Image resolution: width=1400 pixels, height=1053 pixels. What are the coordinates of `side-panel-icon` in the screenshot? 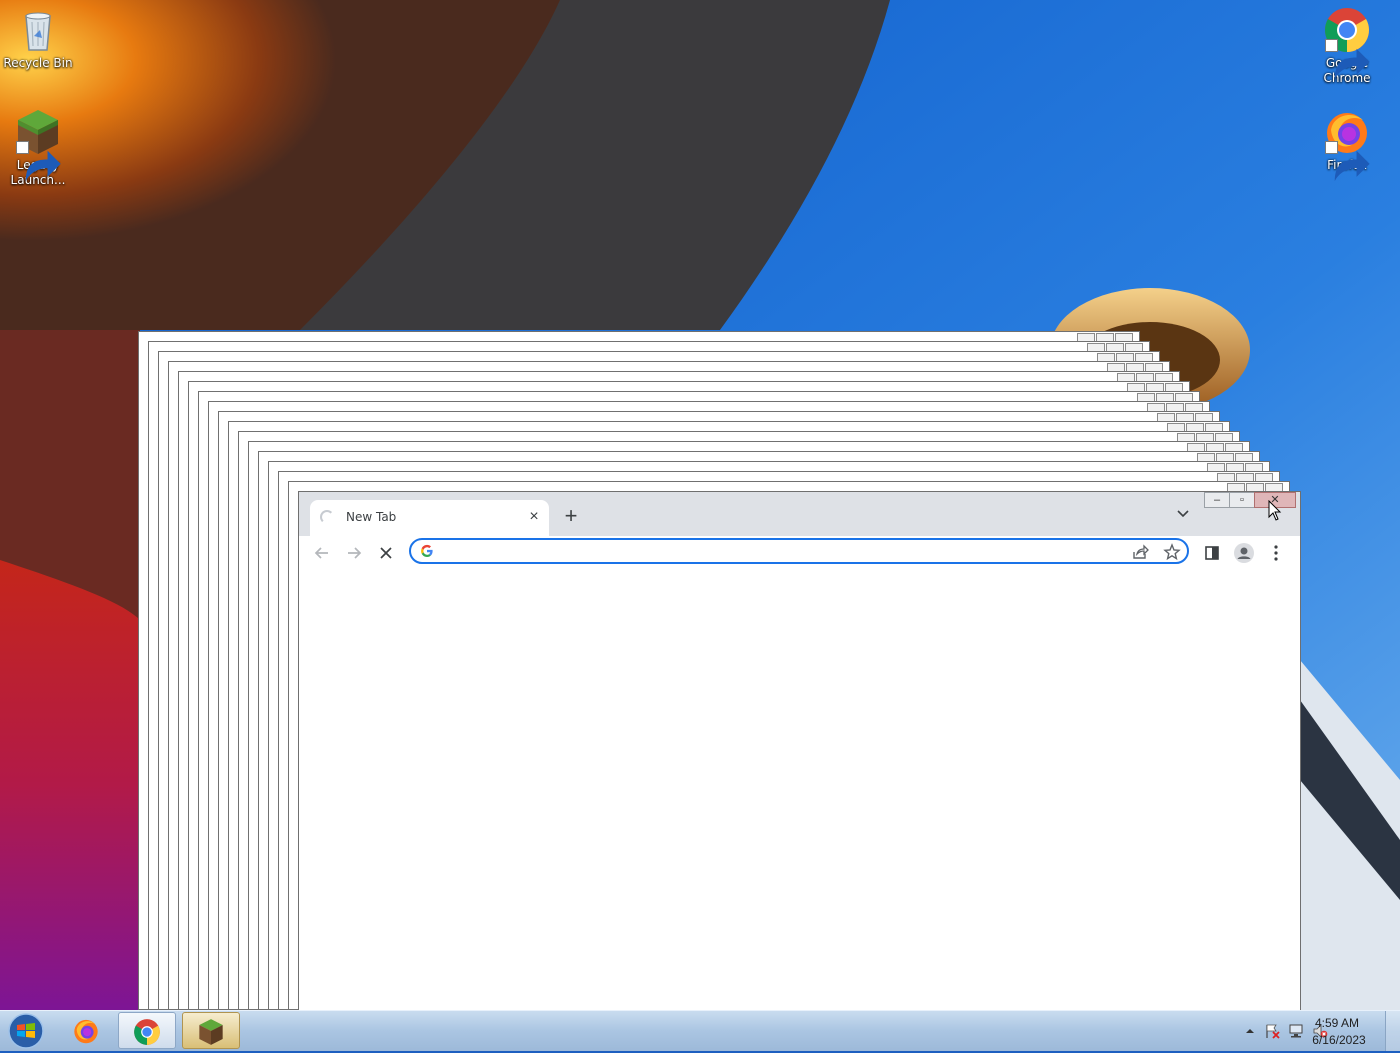 It's located at (1212, 553).